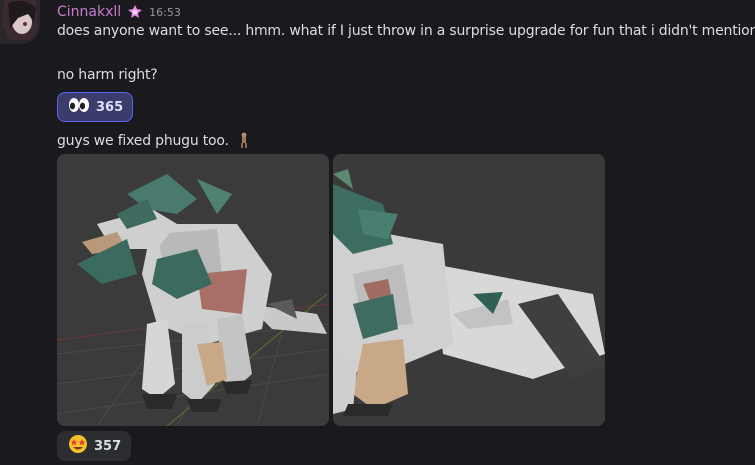 Image resolution: width=755 pixels, height=465 pixels. Describe the element at coordinates (165, 12) in the screenshot. I see `timestamp: 16:53` at that location.